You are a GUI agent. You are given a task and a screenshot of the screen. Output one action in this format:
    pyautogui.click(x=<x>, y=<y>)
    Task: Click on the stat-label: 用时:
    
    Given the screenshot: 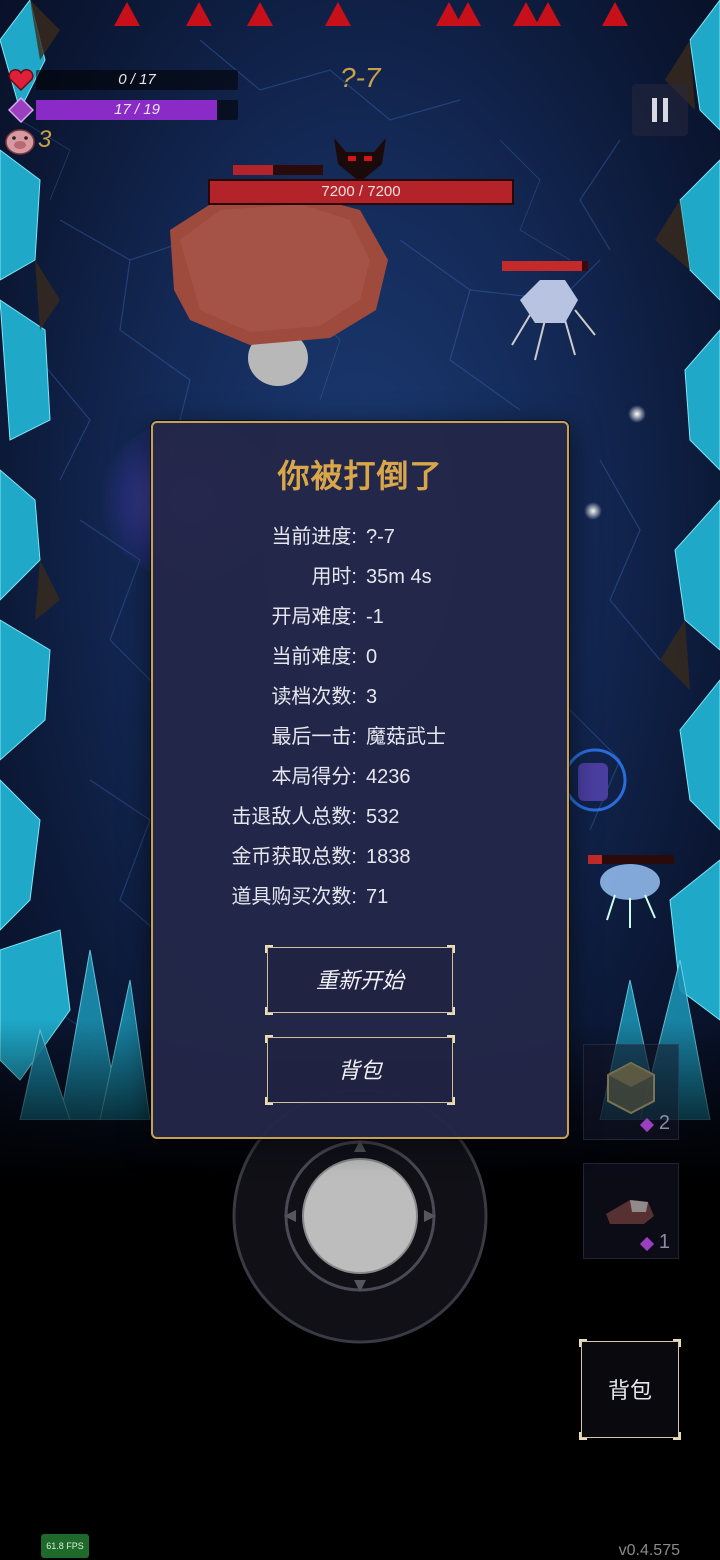 What is the action you would take?
    pyautogui.click(x=334, y=577)
    